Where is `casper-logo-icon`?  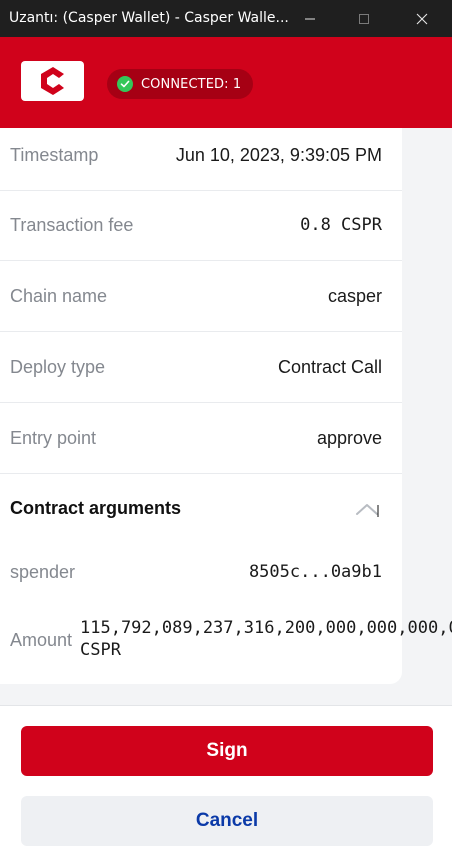
casper-logo-icon is located at coordinates (52, 81).